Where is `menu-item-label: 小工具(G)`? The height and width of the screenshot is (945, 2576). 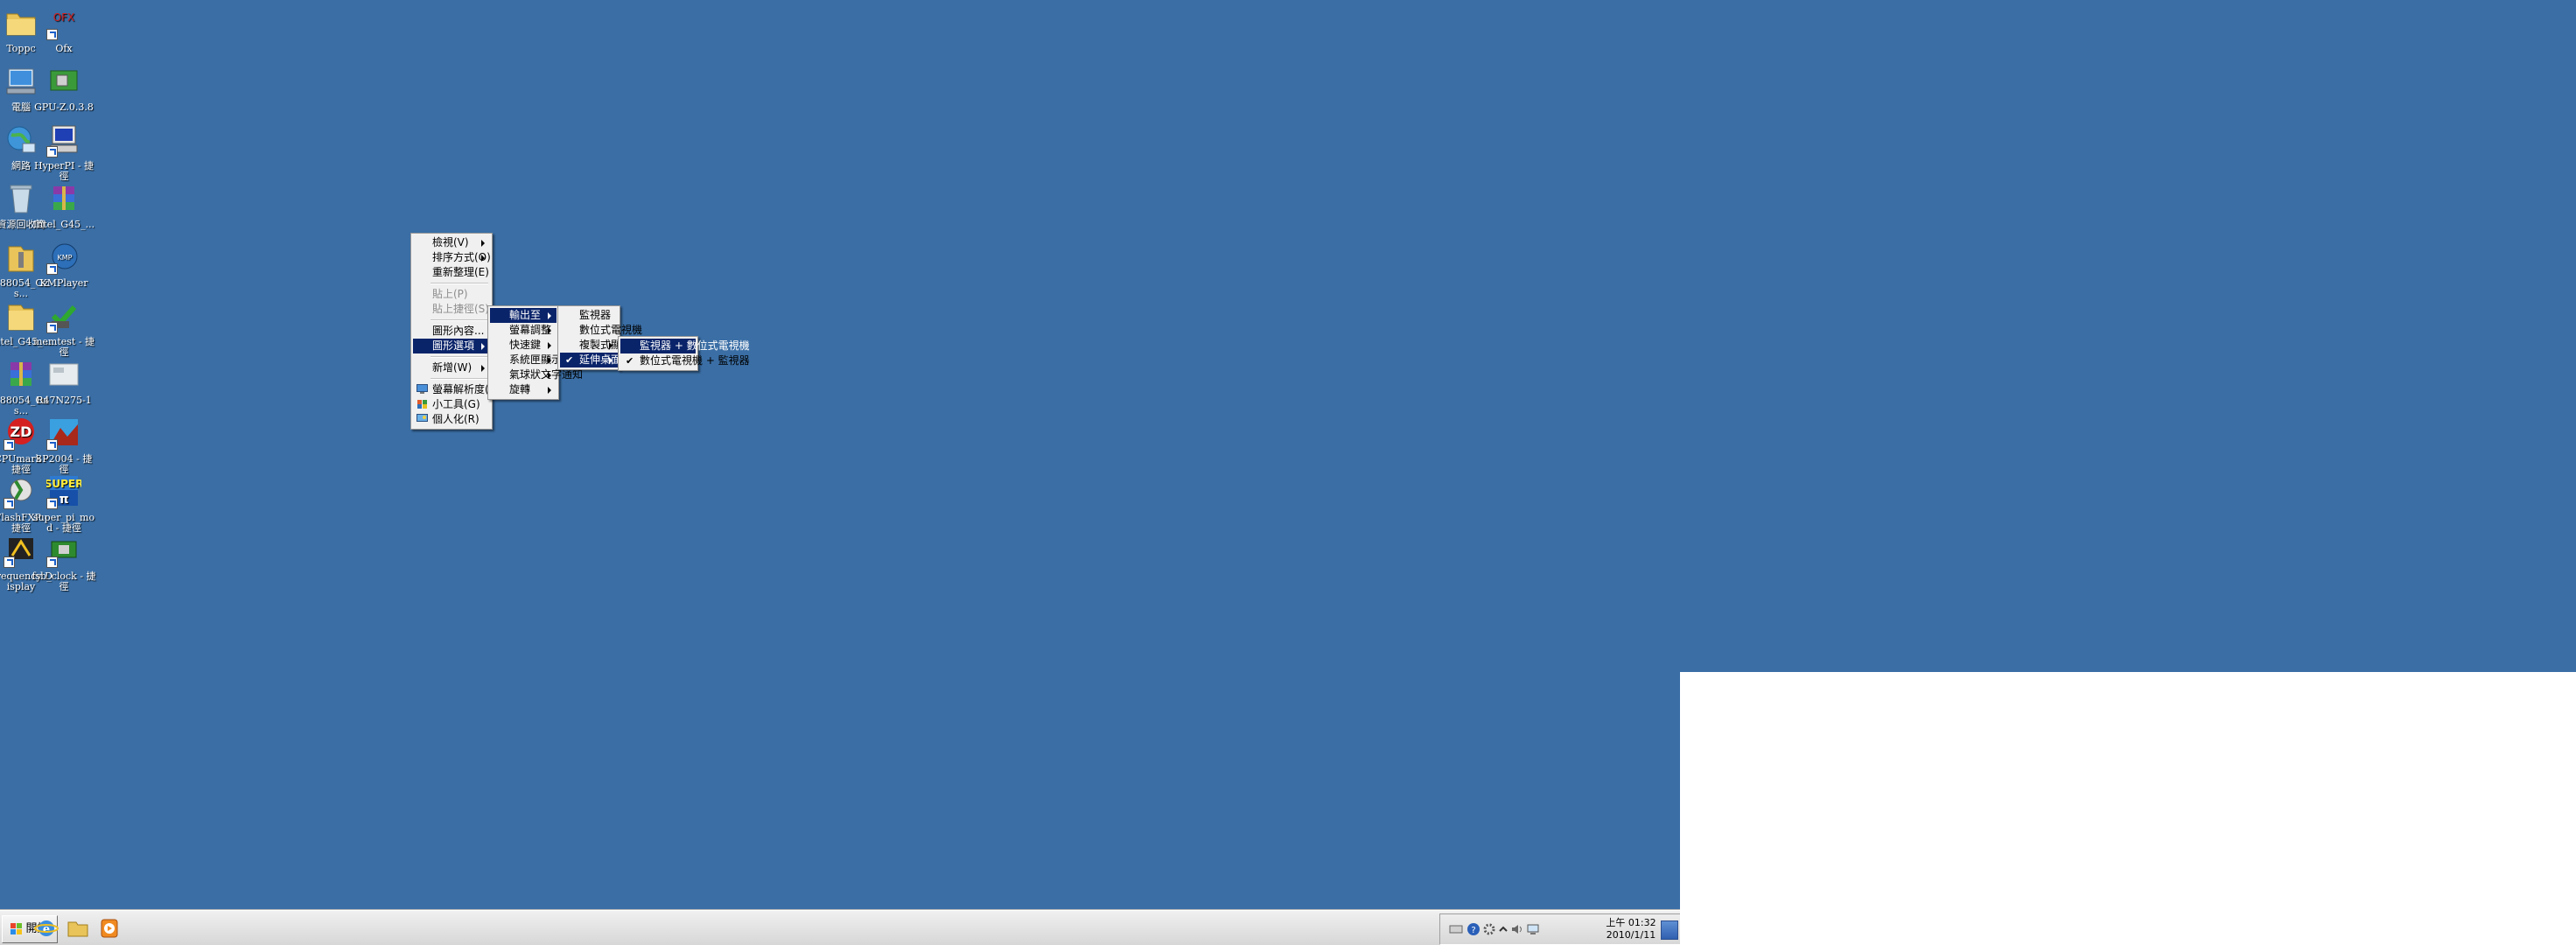 menu-item-label: 小工具(G) is located at coordinates (456, 404).